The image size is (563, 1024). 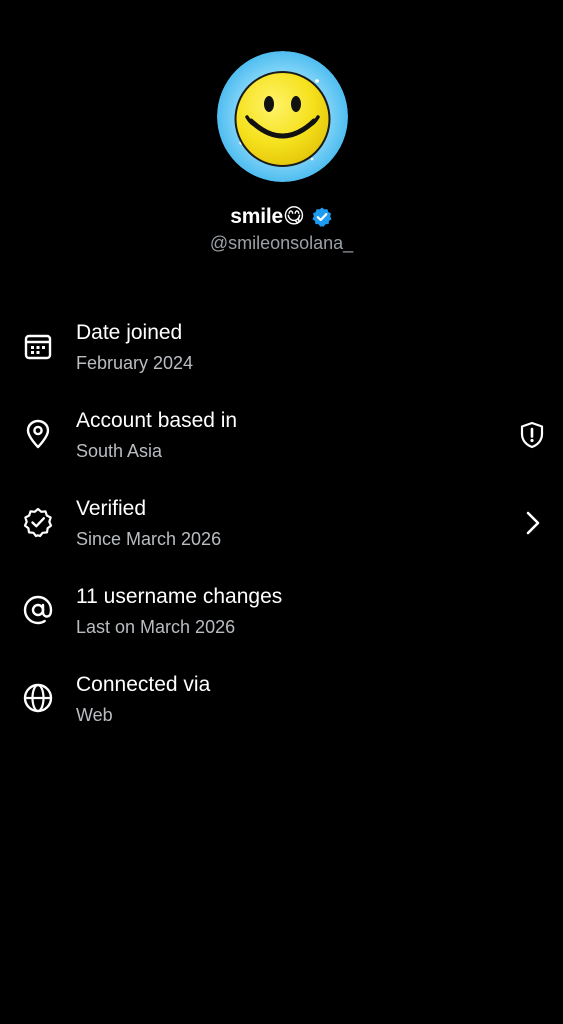 What do you see at coordinates (281, 700) in the screenshot?
I see `connected-via-item: Connected via Web` at bounding box center [281, 700].